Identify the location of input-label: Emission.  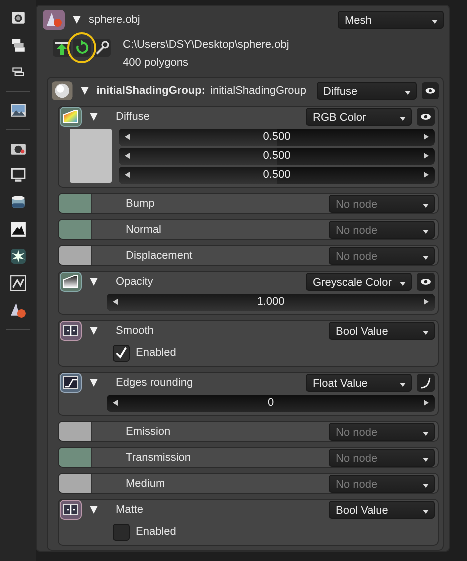
(148, 432).